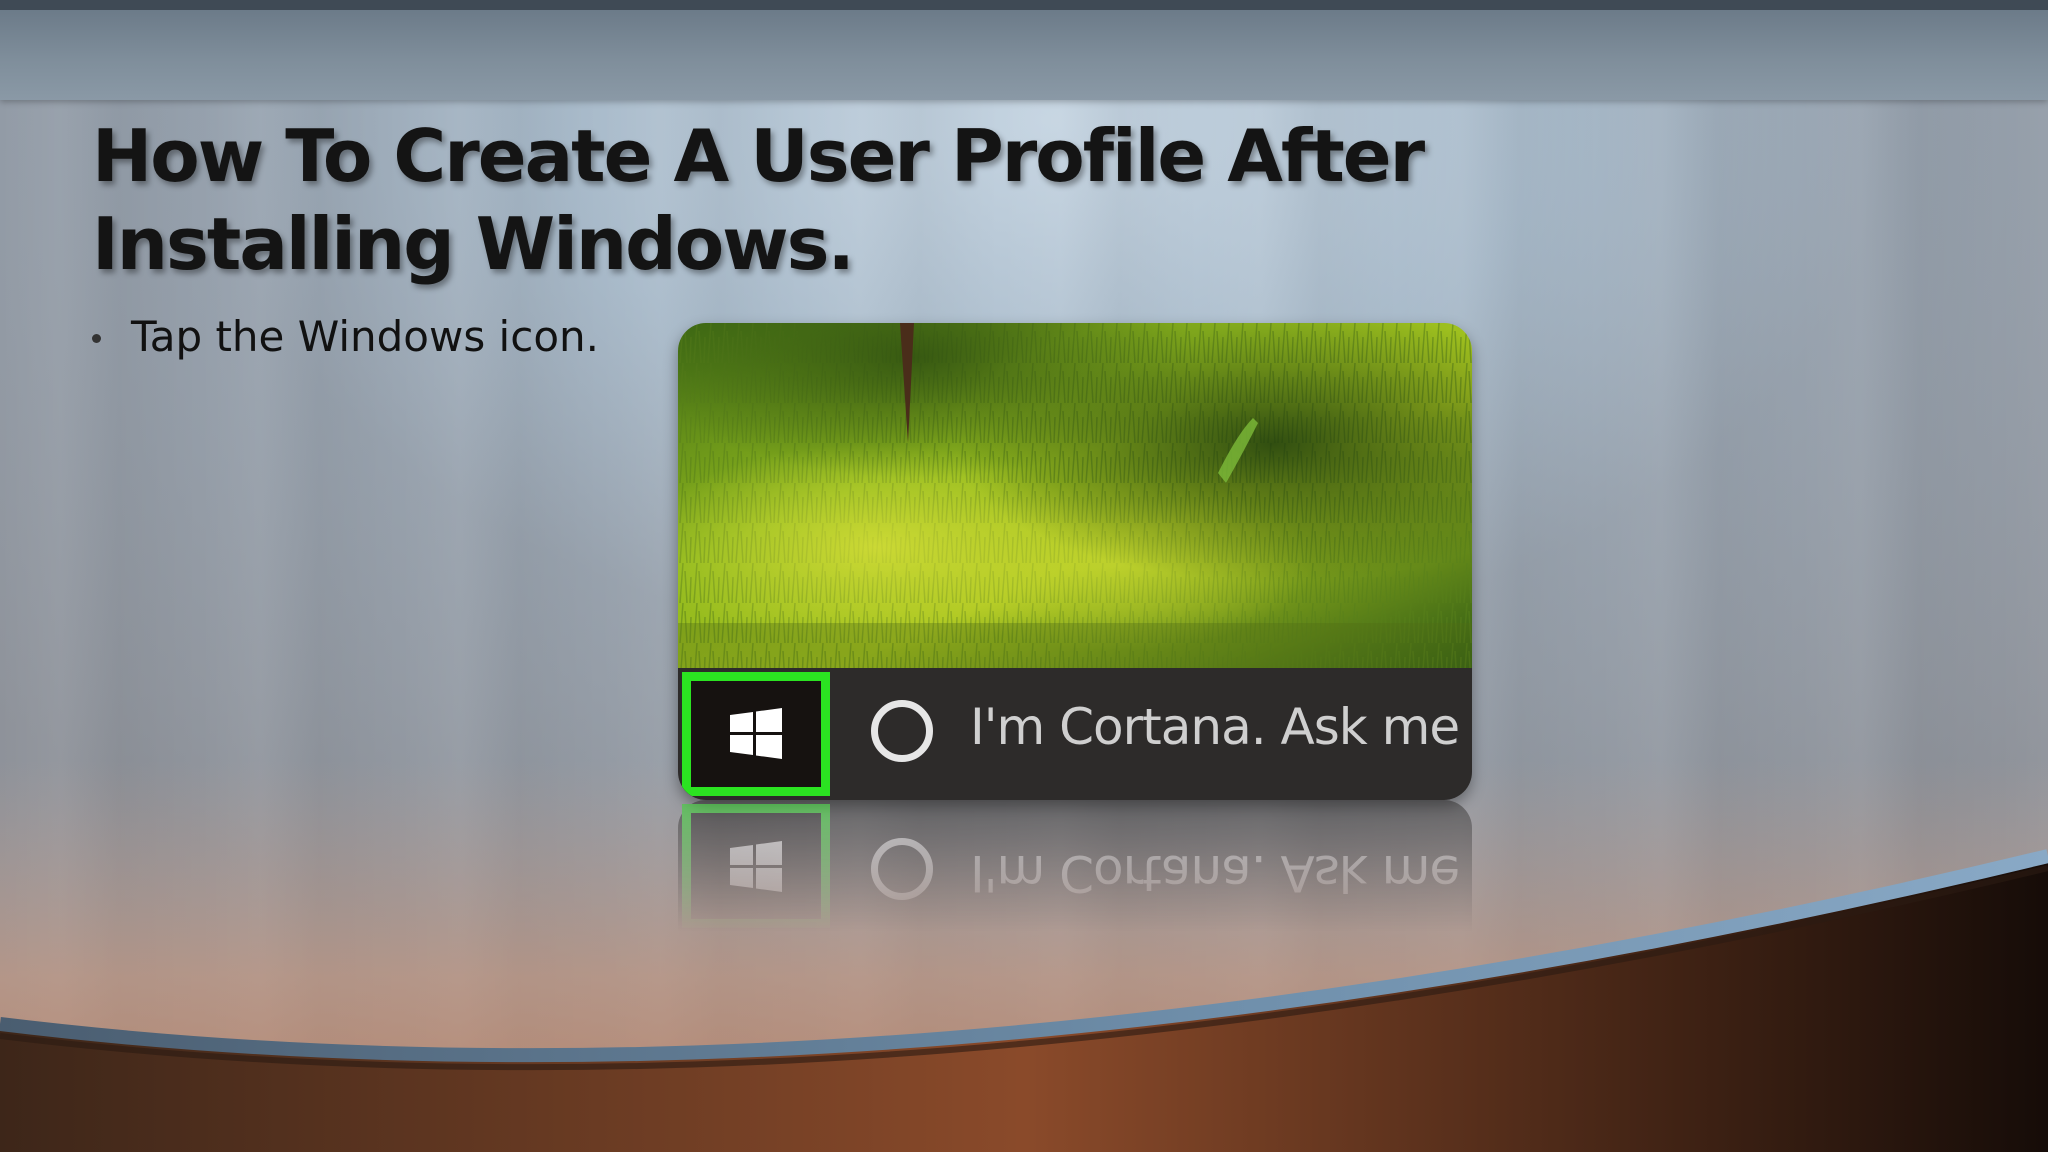 This screenshot has height=1152, width=2048. I want to click on reflected-start-button, so click(756, 866).